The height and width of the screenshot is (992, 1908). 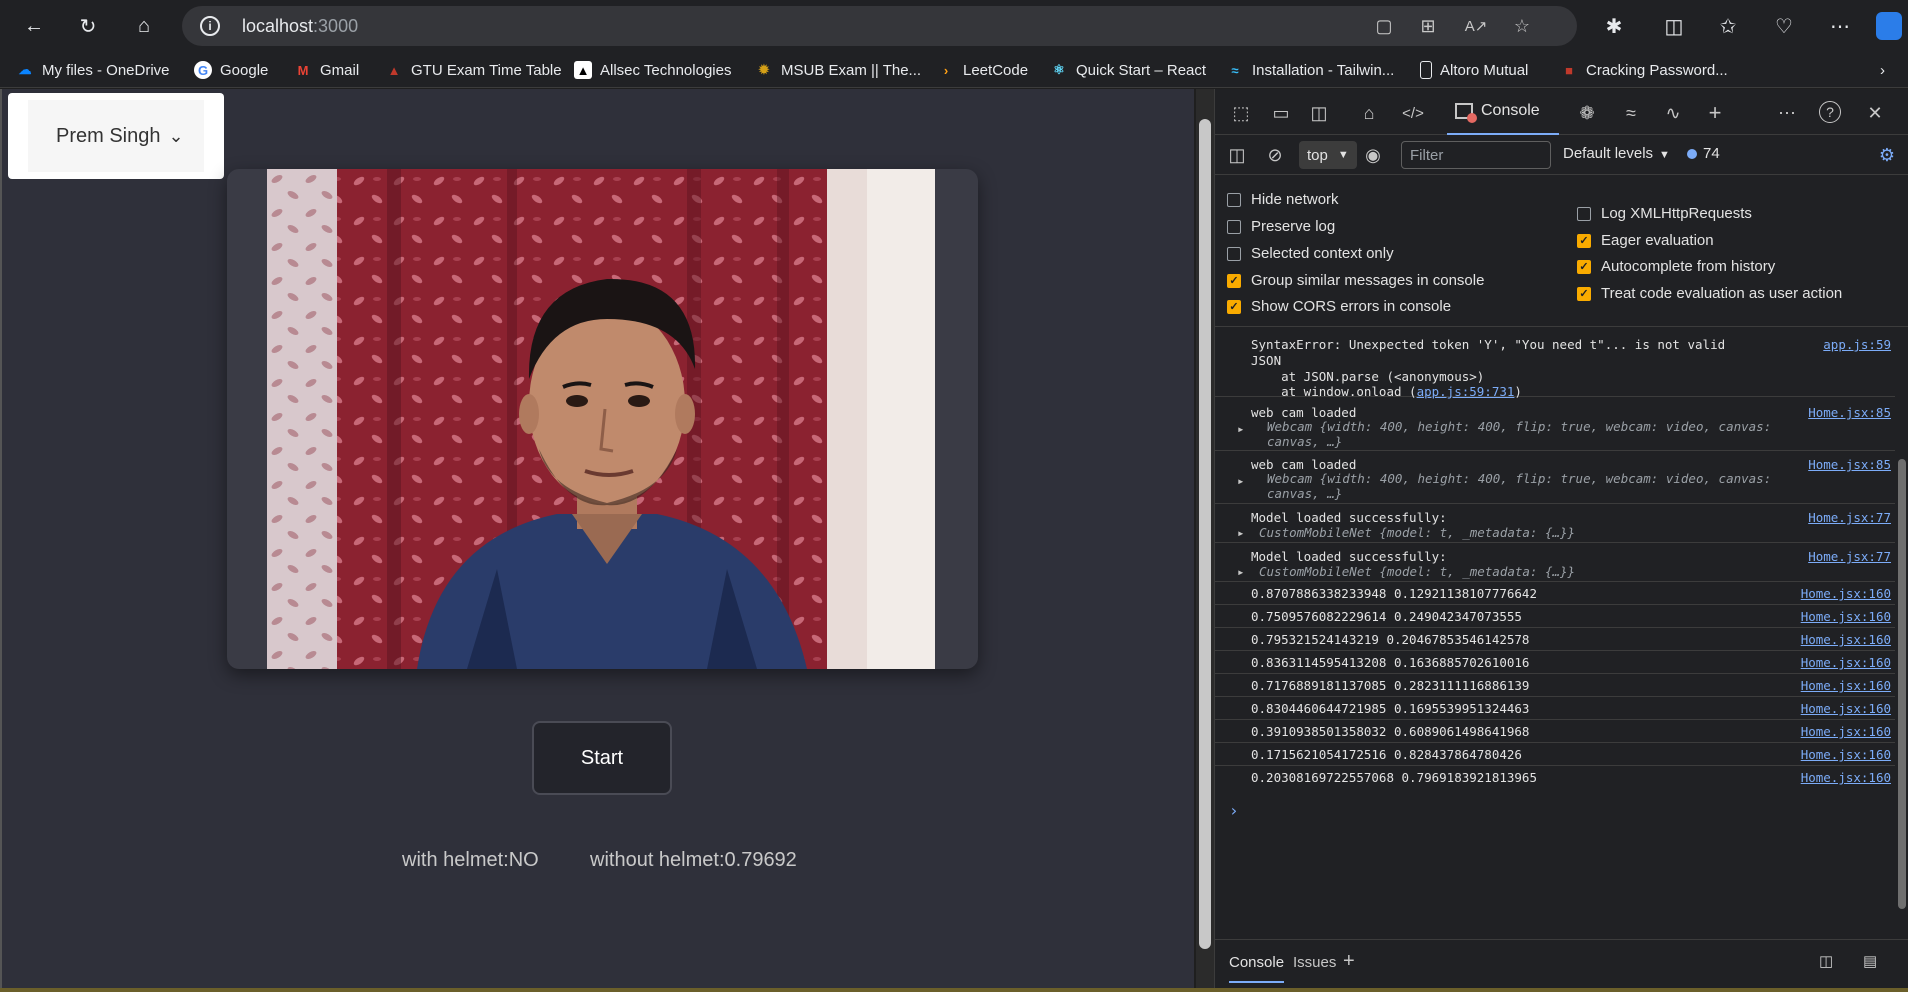 What do you see at coordinates (1889, 26) in the screenshot?
I see `copilot-icon` at bounding box center [1889, 26].